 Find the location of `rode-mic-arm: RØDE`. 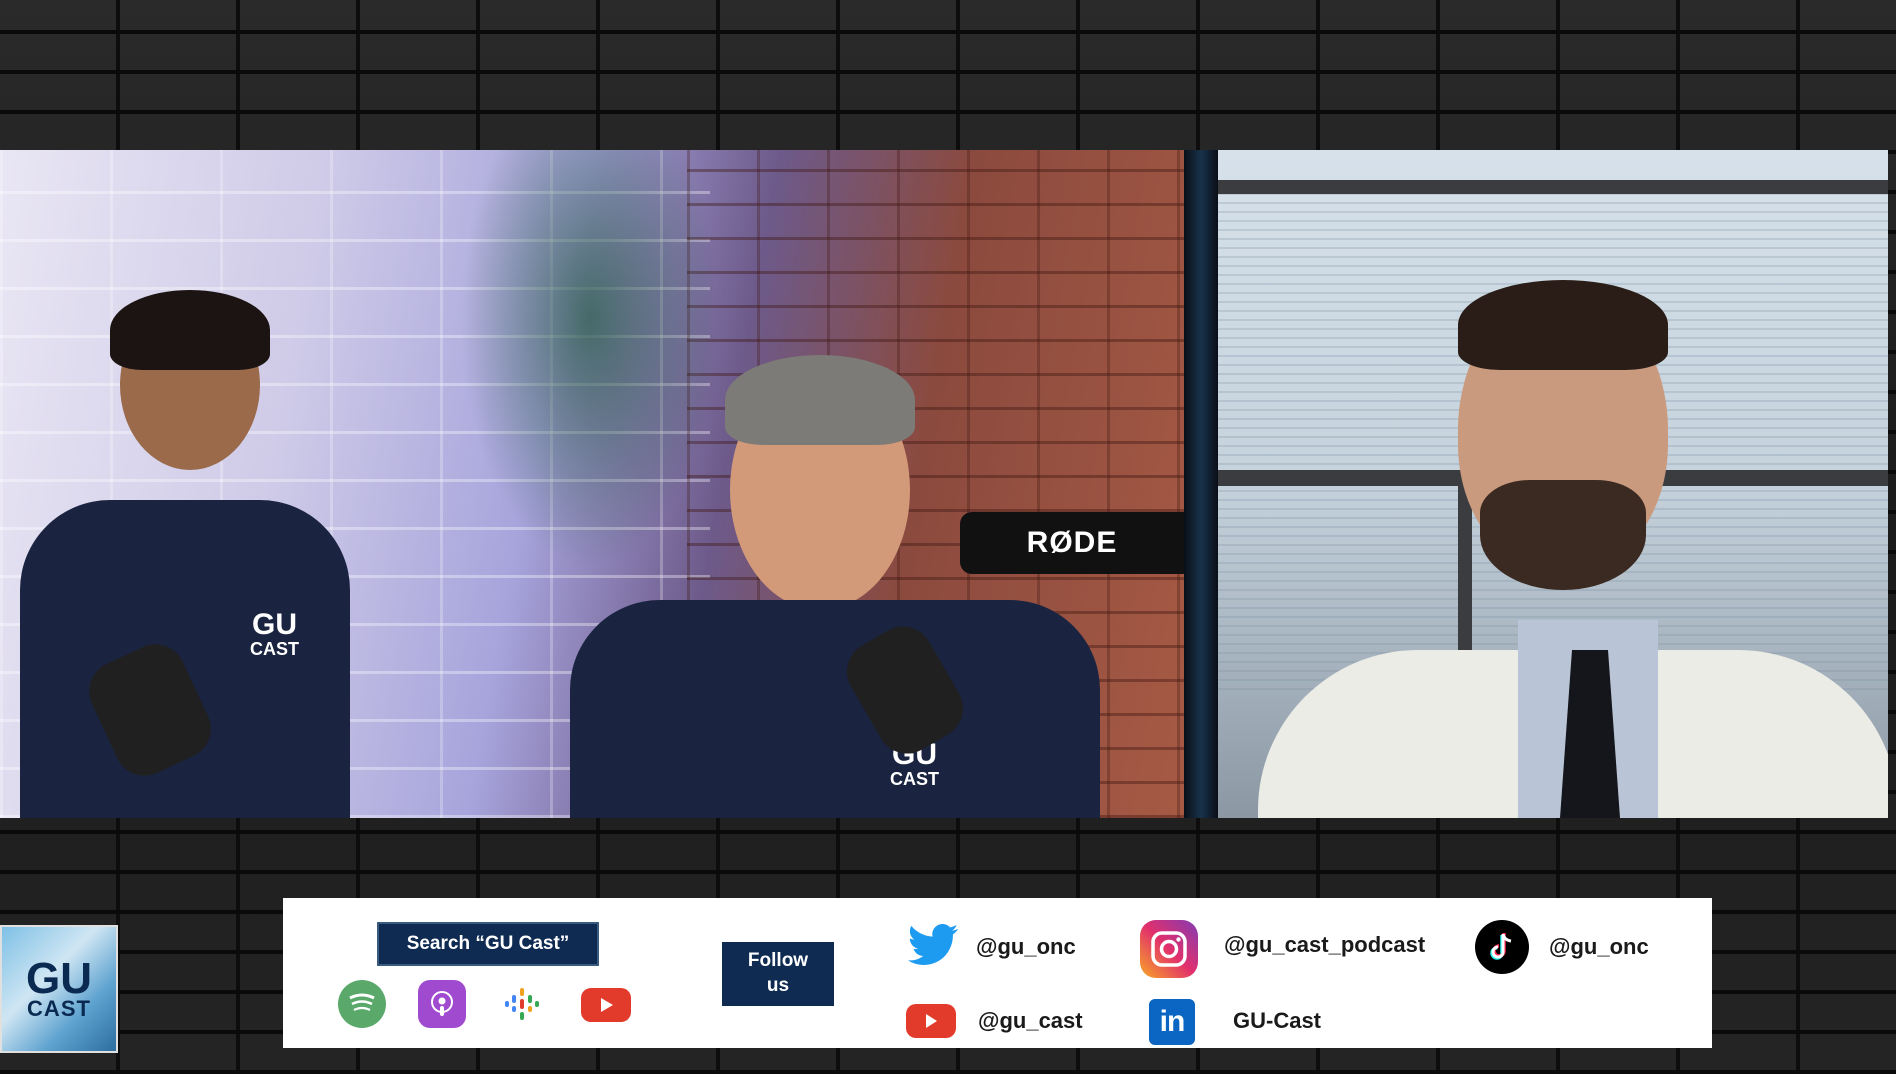

rode-mic-arm: RØDE is located at coordinates (1072, 543).